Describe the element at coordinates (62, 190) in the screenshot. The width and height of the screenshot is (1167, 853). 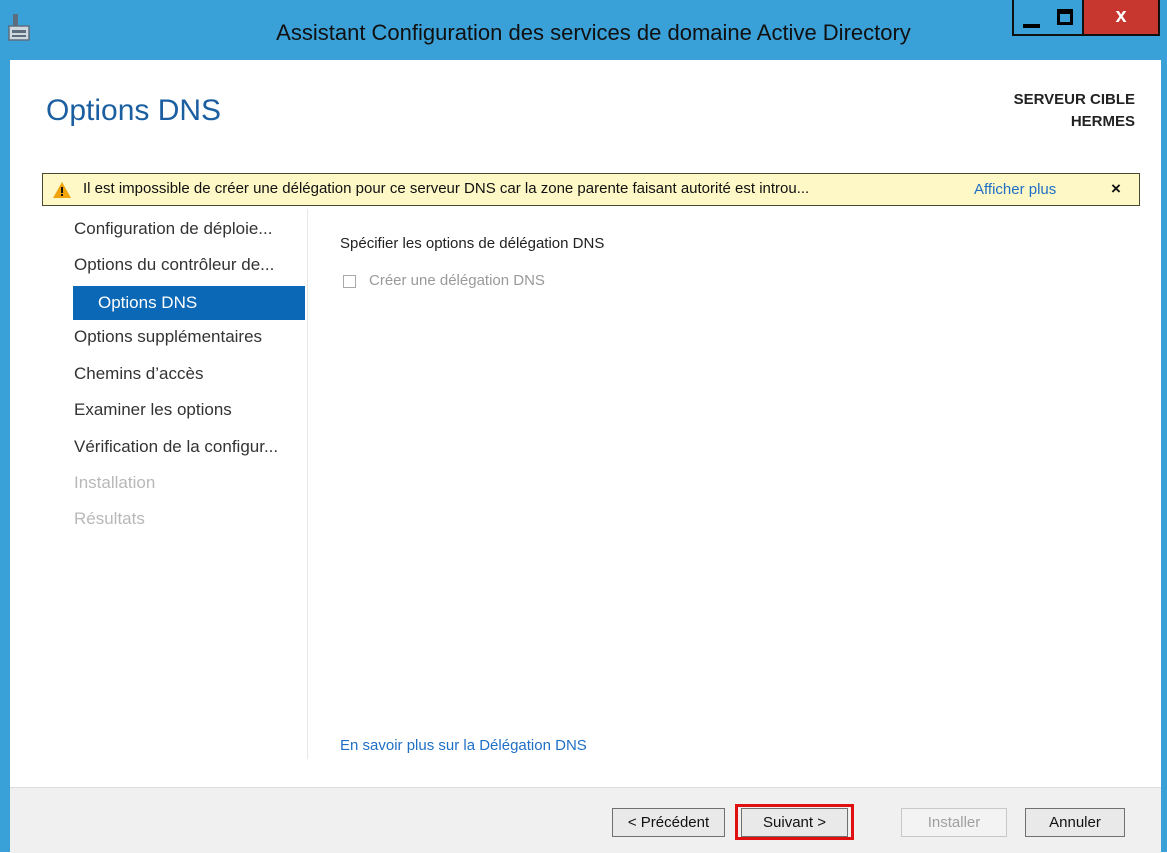
I see `warning-icon` at that location.